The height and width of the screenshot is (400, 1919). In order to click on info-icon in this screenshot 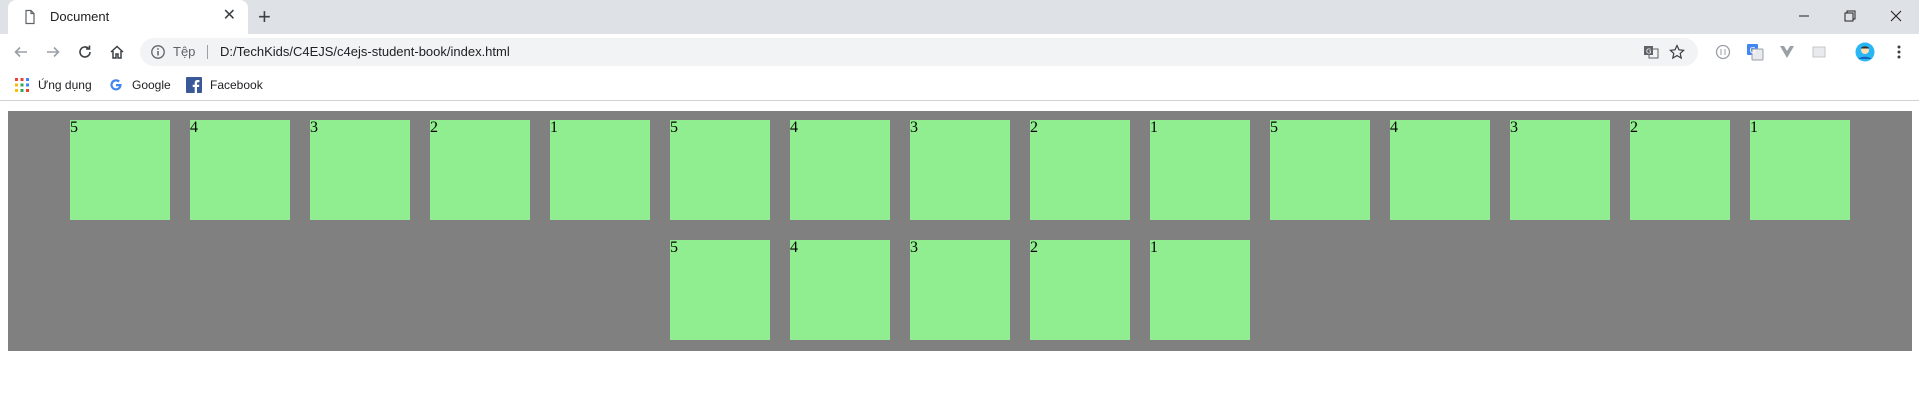, I will do `click(158, 52)`.